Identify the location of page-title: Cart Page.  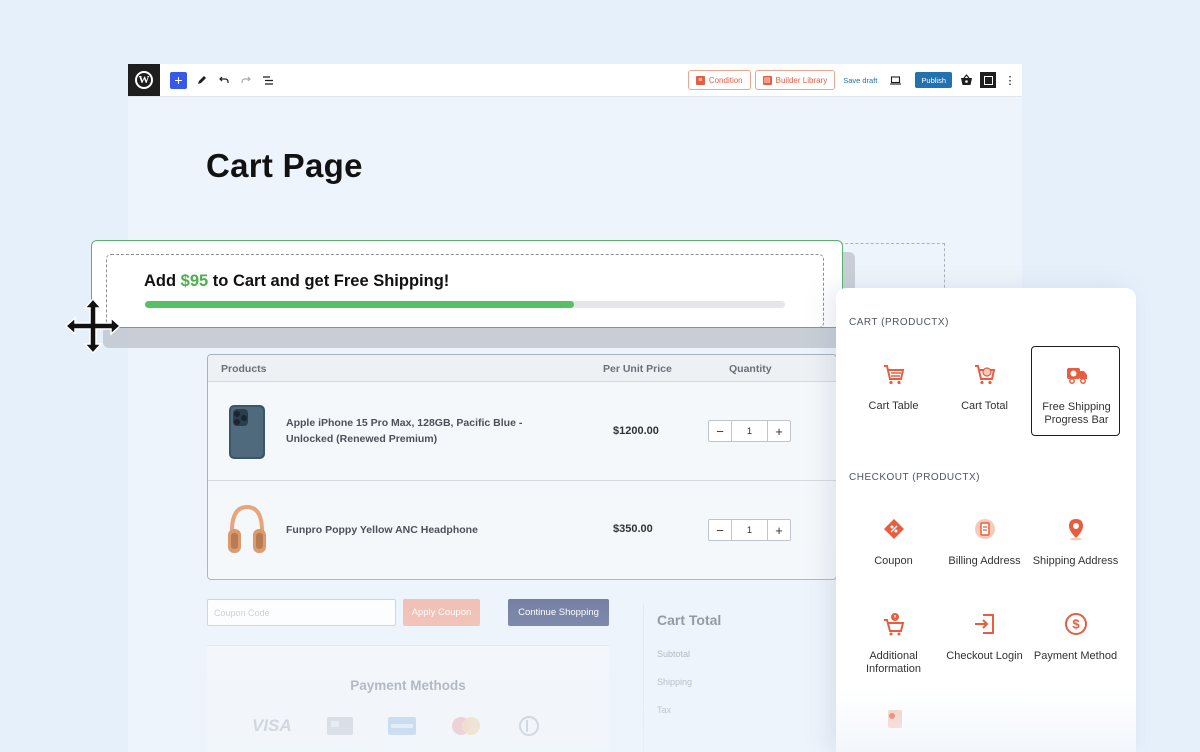
(284, 165).